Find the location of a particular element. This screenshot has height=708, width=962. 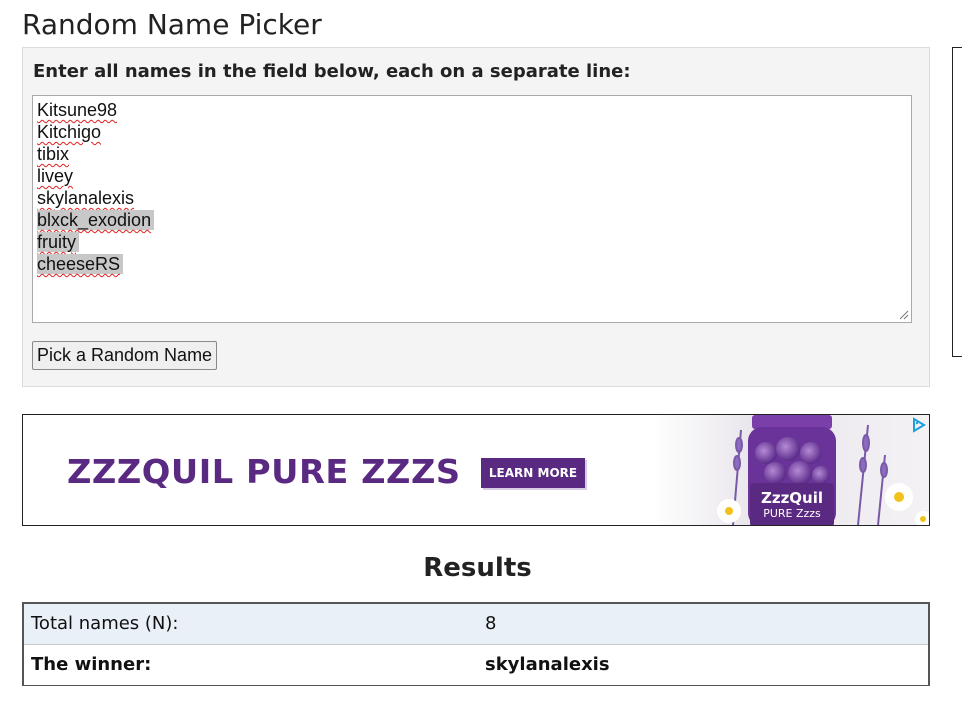

resize-grip-icon is located at coordinates (904, 315).